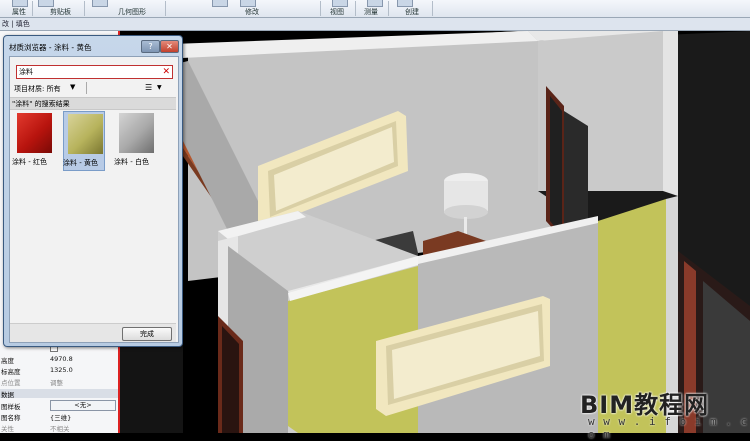  Describe the element at coordinates (668, 428) in the screenshot. I see `watermark-url: w w w . i f b i m . c o m` at that location.